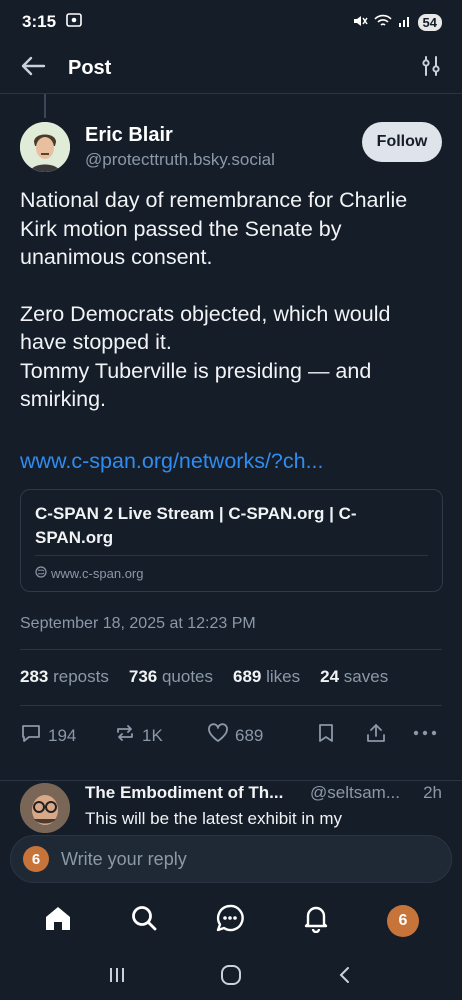 This screenshot has width=462, height=1000. I want to click on comment-icon, so click(31, 735).